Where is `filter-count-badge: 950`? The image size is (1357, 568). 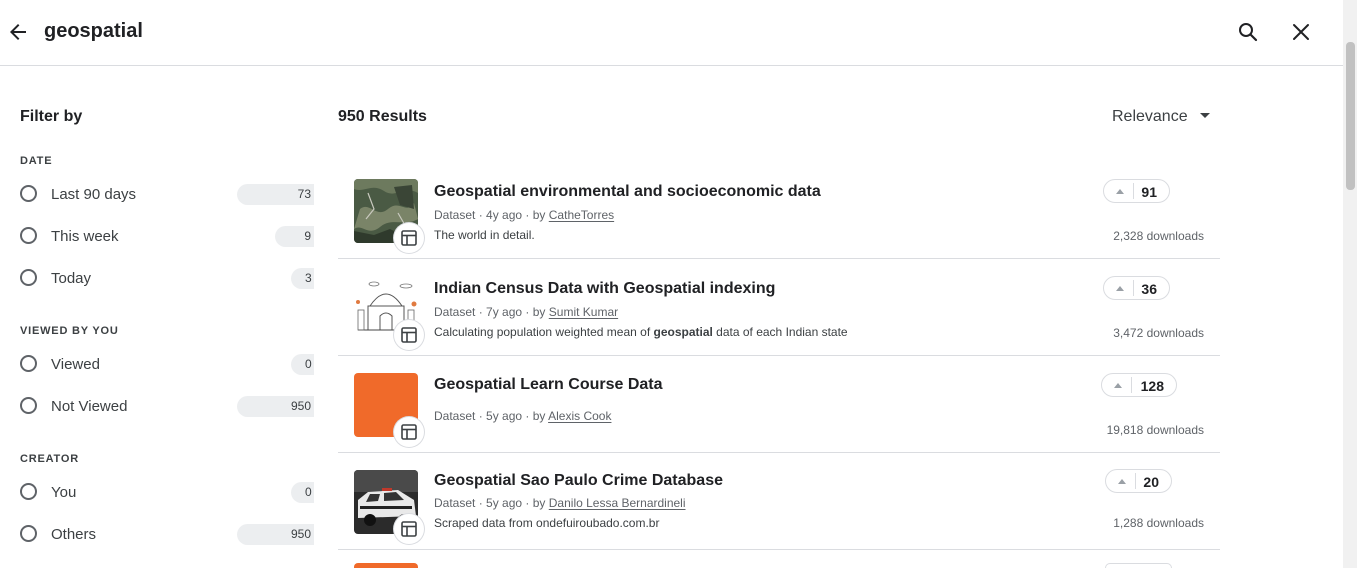
filter-count-badge: 950 is located at coordinates (275, 406).